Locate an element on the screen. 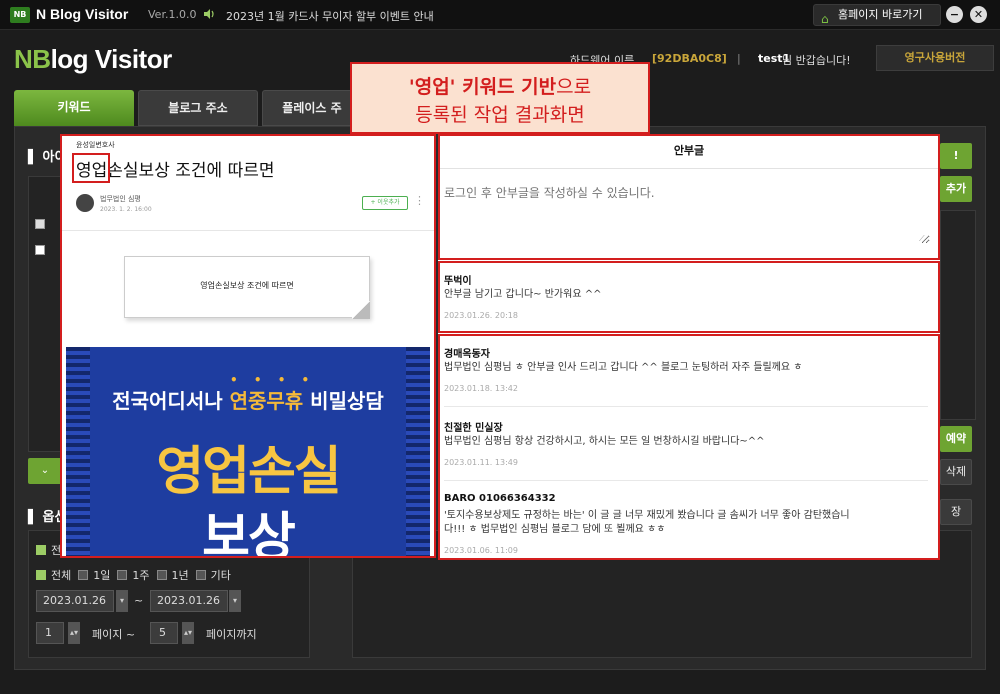 This screenshot has height=694, width=1000. add-button: 추가 is located at coordinates (956, 189).